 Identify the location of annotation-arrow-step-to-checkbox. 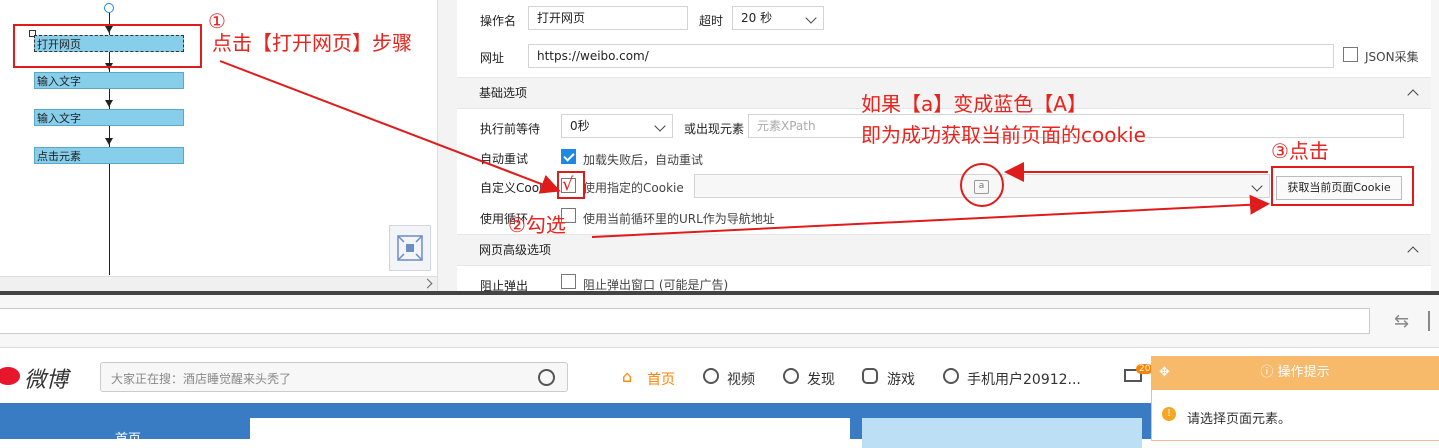
(390, 127).